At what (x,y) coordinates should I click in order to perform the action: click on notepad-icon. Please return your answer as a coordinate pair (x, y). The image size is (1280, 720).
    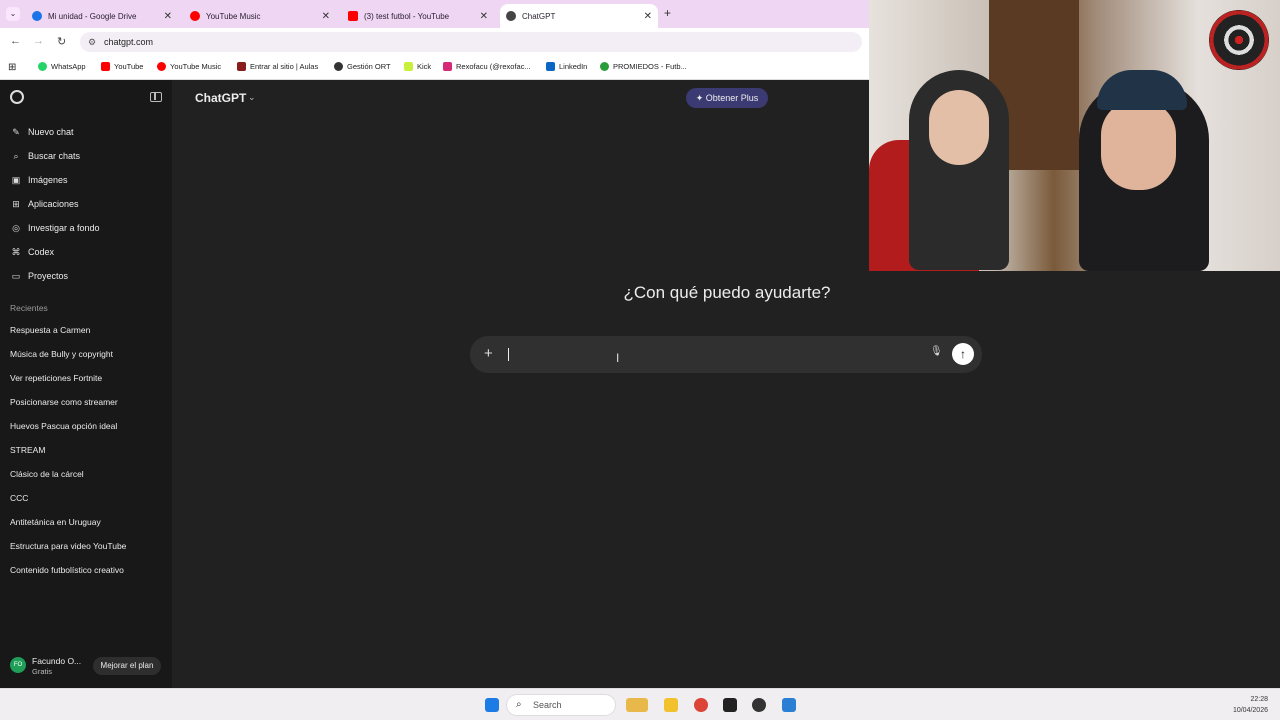
    Looking at the image, I should click on (789, 705).